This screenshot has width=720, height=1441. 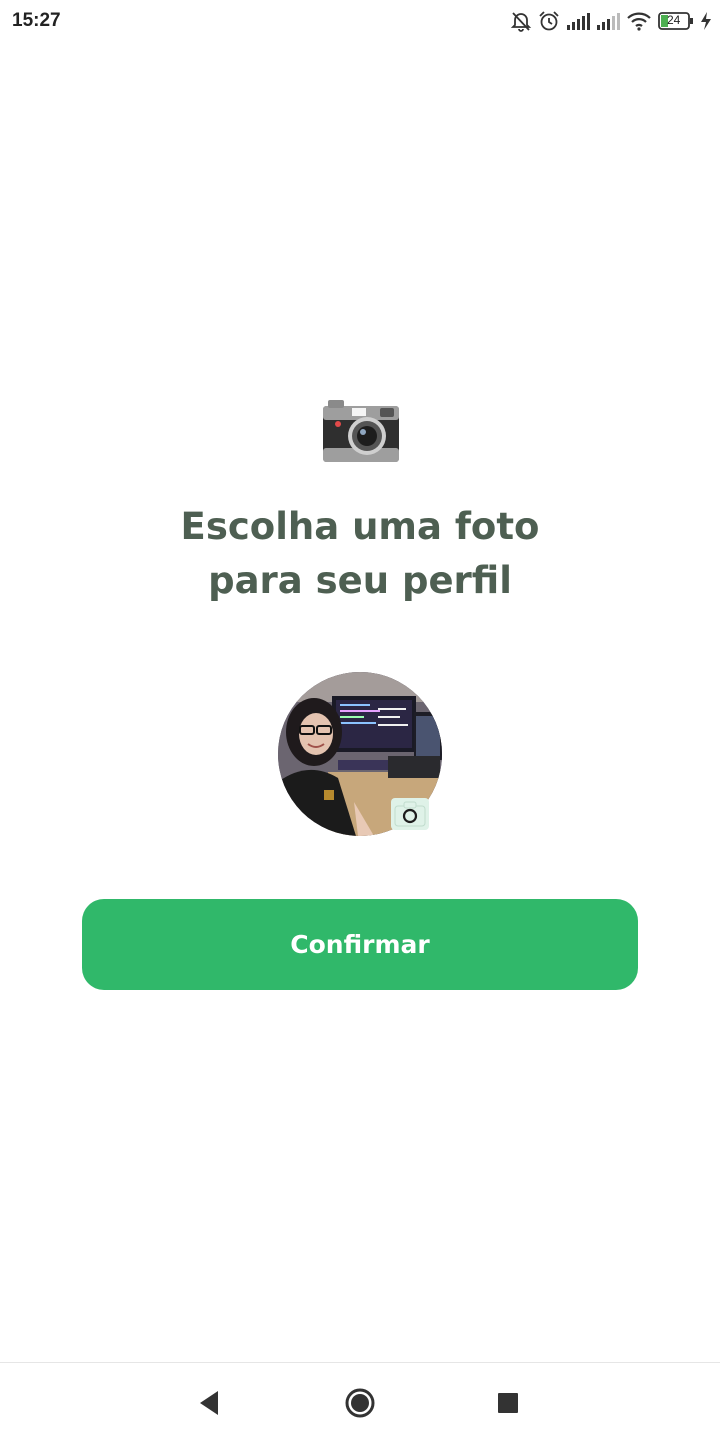 I want to click on change-photo-button, so click(x=410, y=814).